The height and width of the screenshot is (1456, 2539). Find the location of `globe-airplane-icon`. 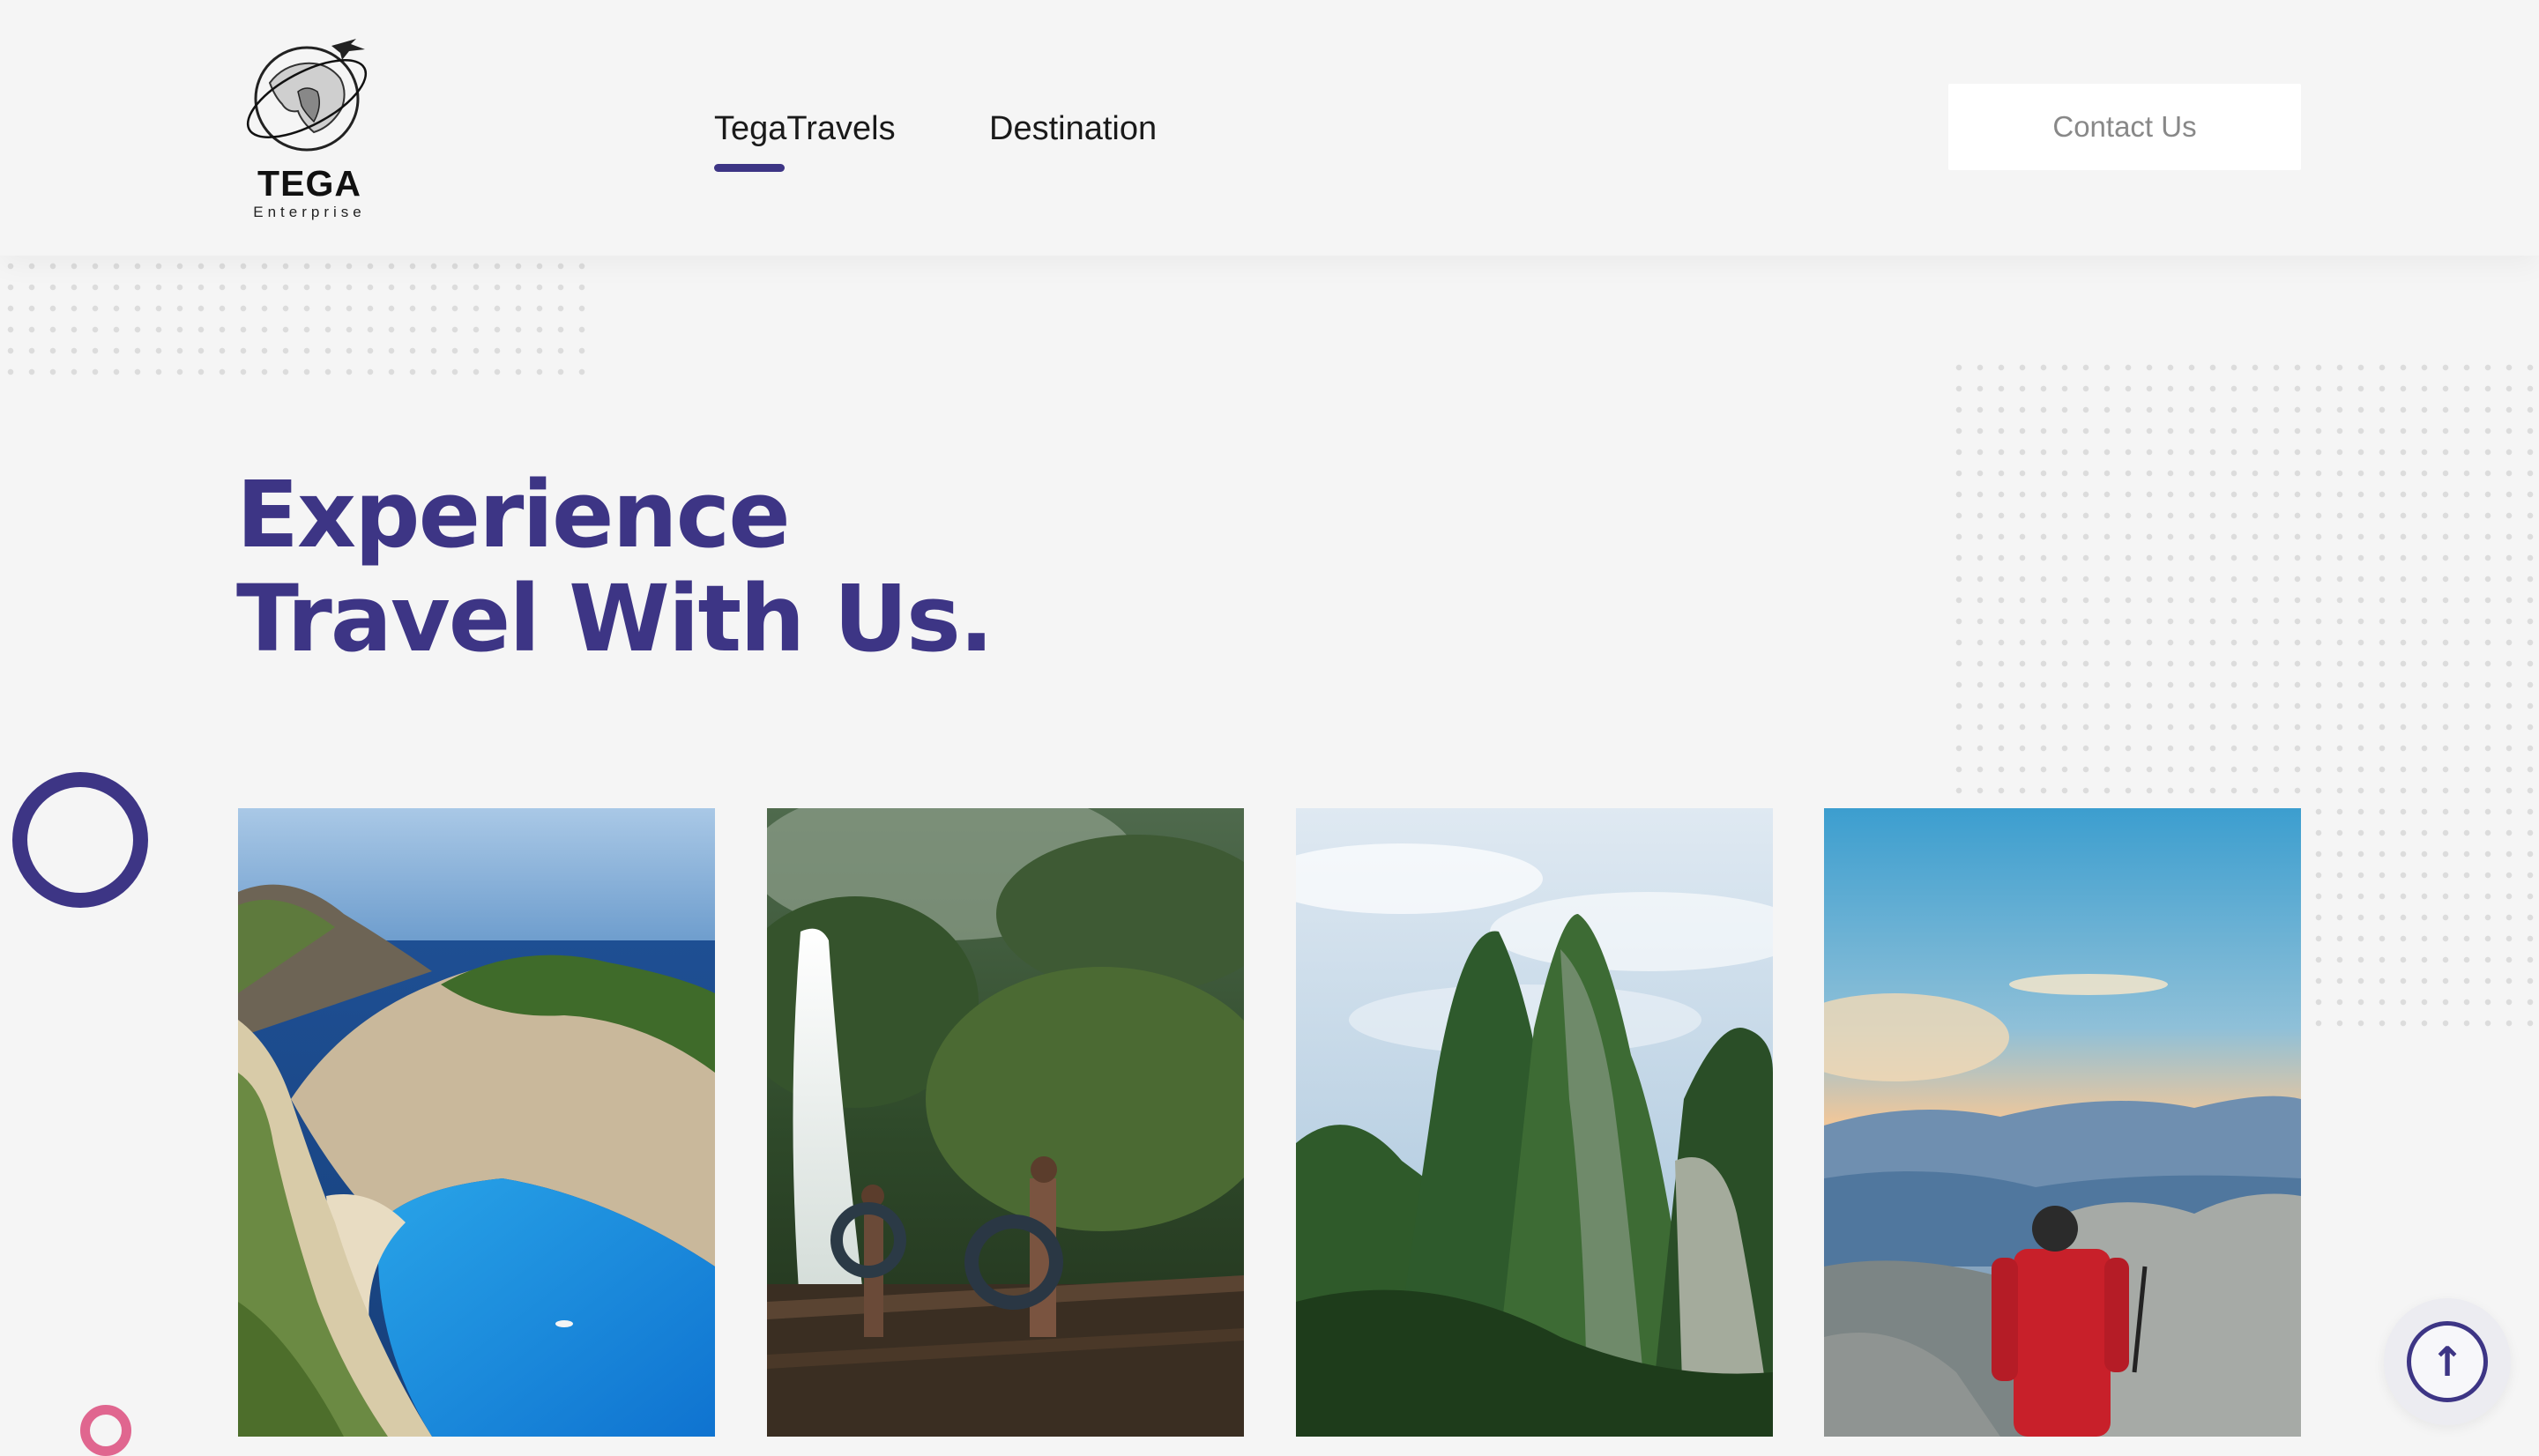

globe-airplane-icon is located at coordinates (307, 95).